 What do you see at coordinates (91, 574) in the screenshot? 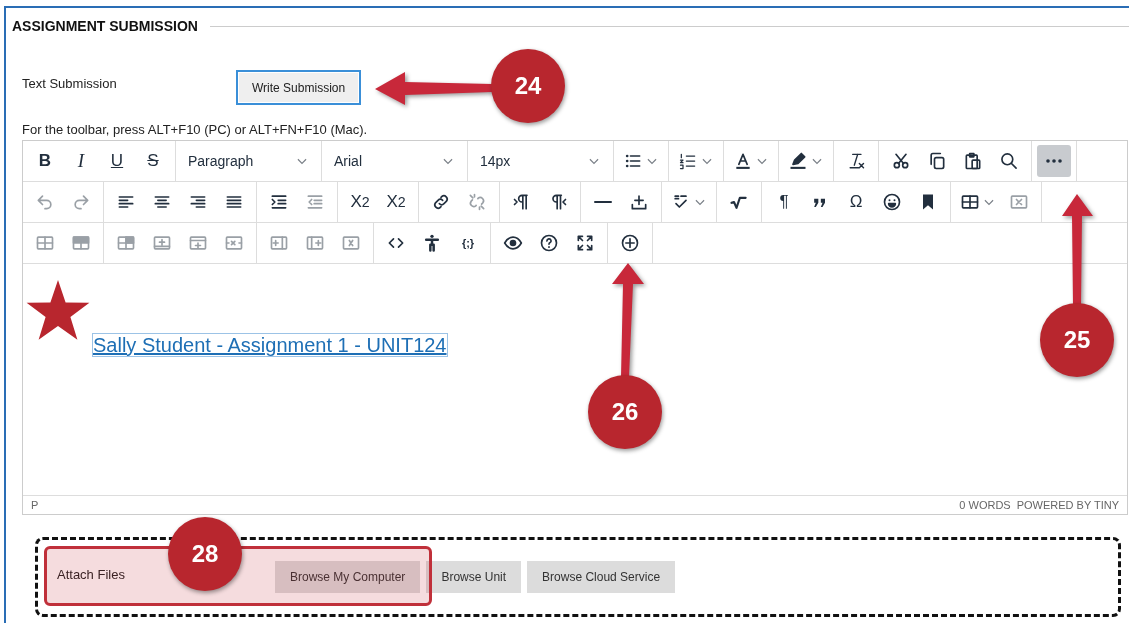
I see `field-label: Attach Files` at bounding box center [91, 574].